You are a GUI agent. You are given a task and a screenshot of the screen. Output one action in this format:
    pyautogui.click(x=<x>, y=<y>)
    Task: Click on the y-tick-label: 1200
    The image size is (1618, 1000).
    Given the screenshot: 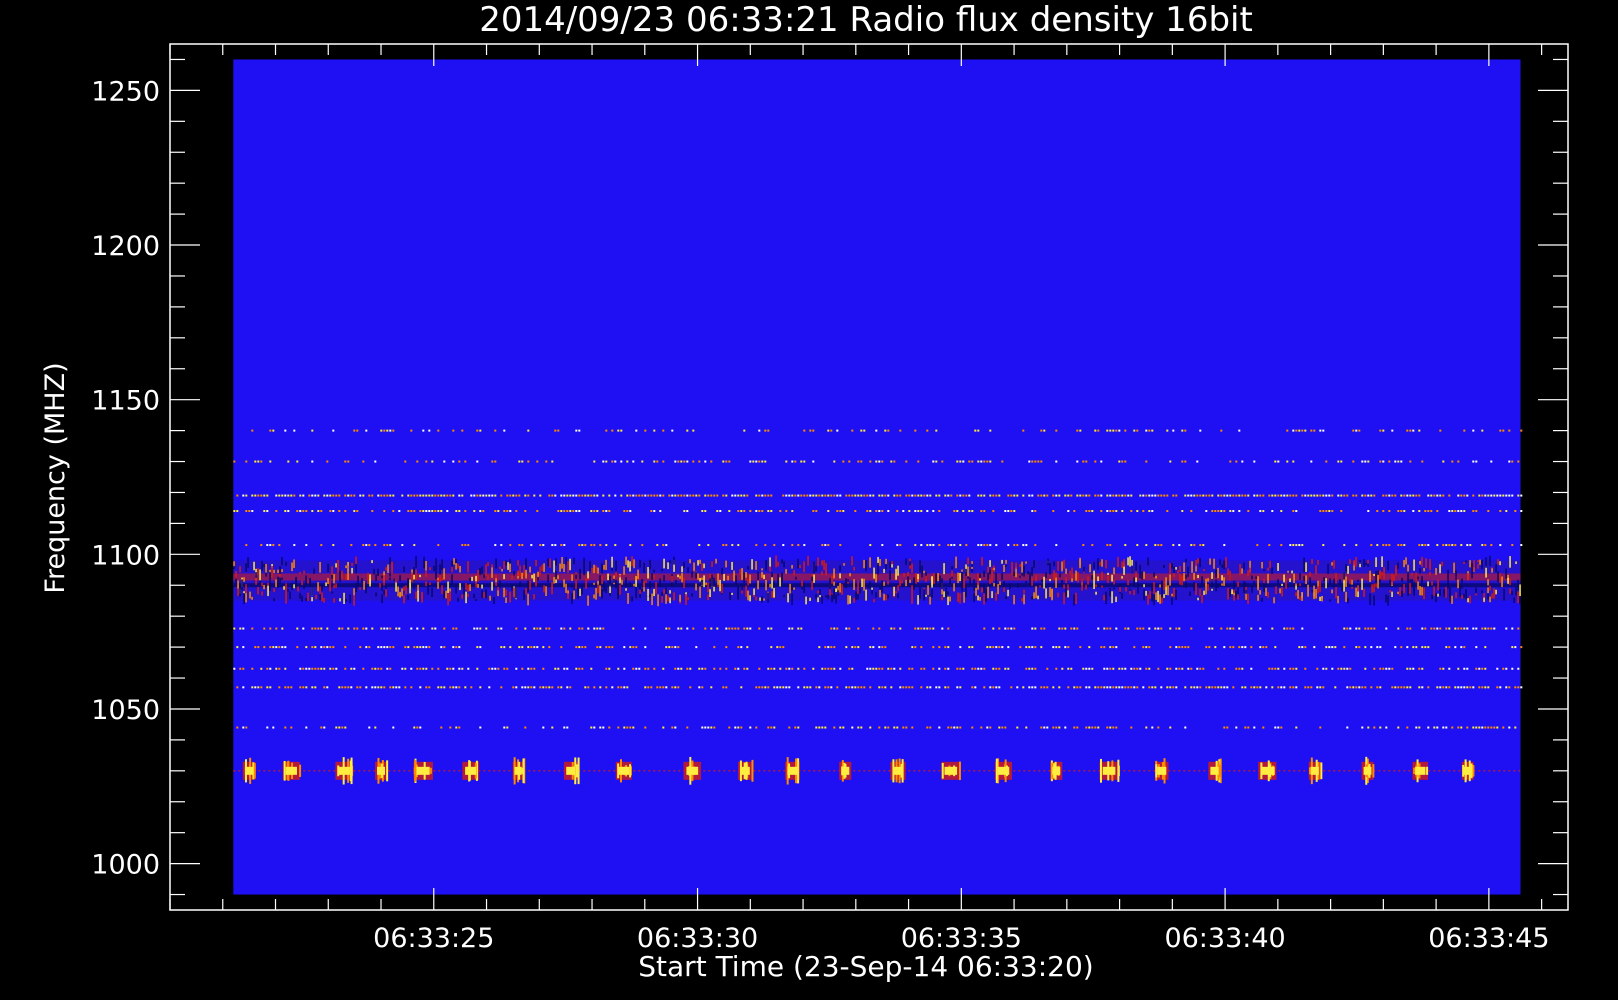 What is the action you would take?
    pyautogui.click(x=125, y=246)
    